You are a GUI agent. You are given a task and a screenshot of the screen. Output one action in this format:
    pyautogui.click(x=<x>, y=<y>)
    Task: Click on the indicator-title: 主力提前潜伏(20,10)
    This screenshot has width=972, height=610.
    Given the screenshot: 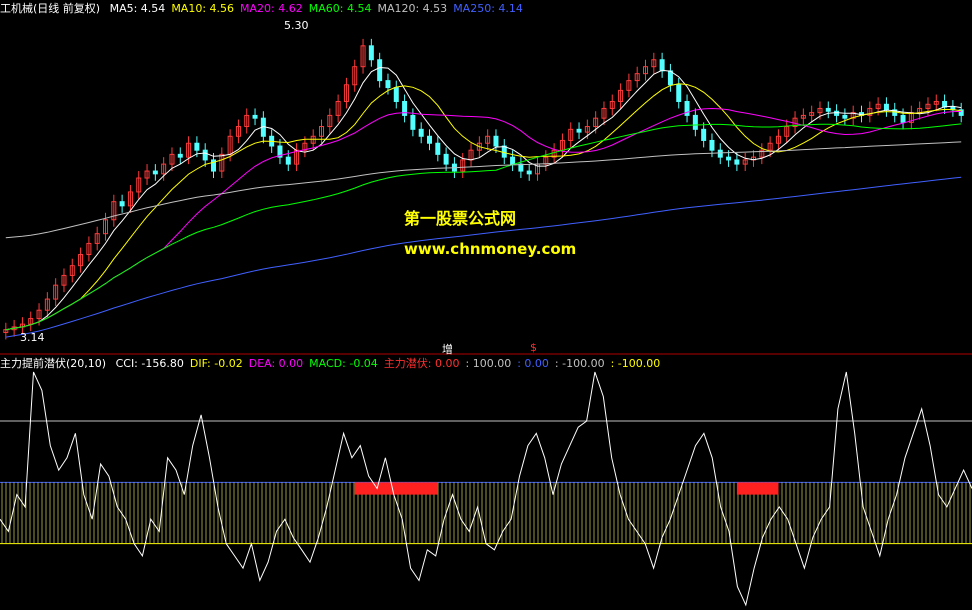 What is the action you would take?
    pyautogui.click(x=53, y=363)
    